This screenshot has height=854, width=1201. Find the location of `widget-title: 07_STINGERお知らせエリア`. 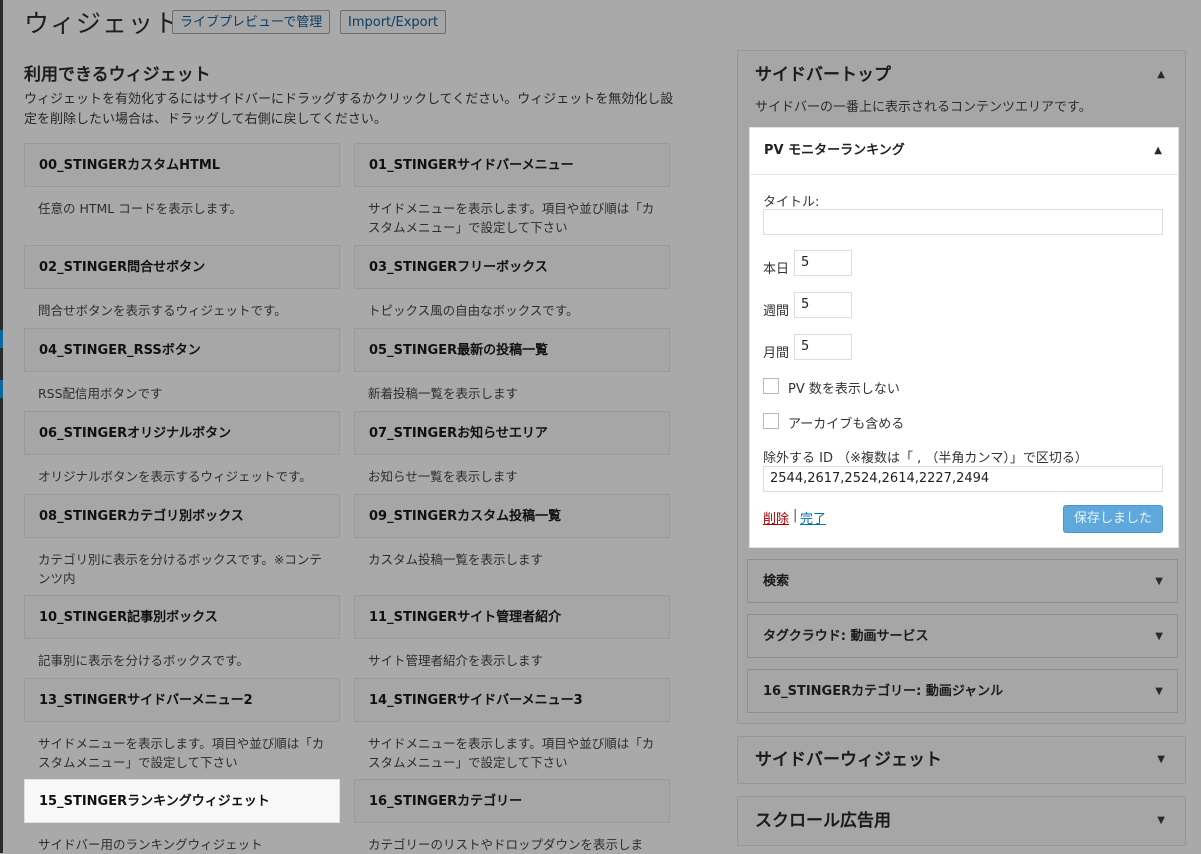

widget-title: 07_STINGERお知らせエリア is located at coordinates (512, 433).